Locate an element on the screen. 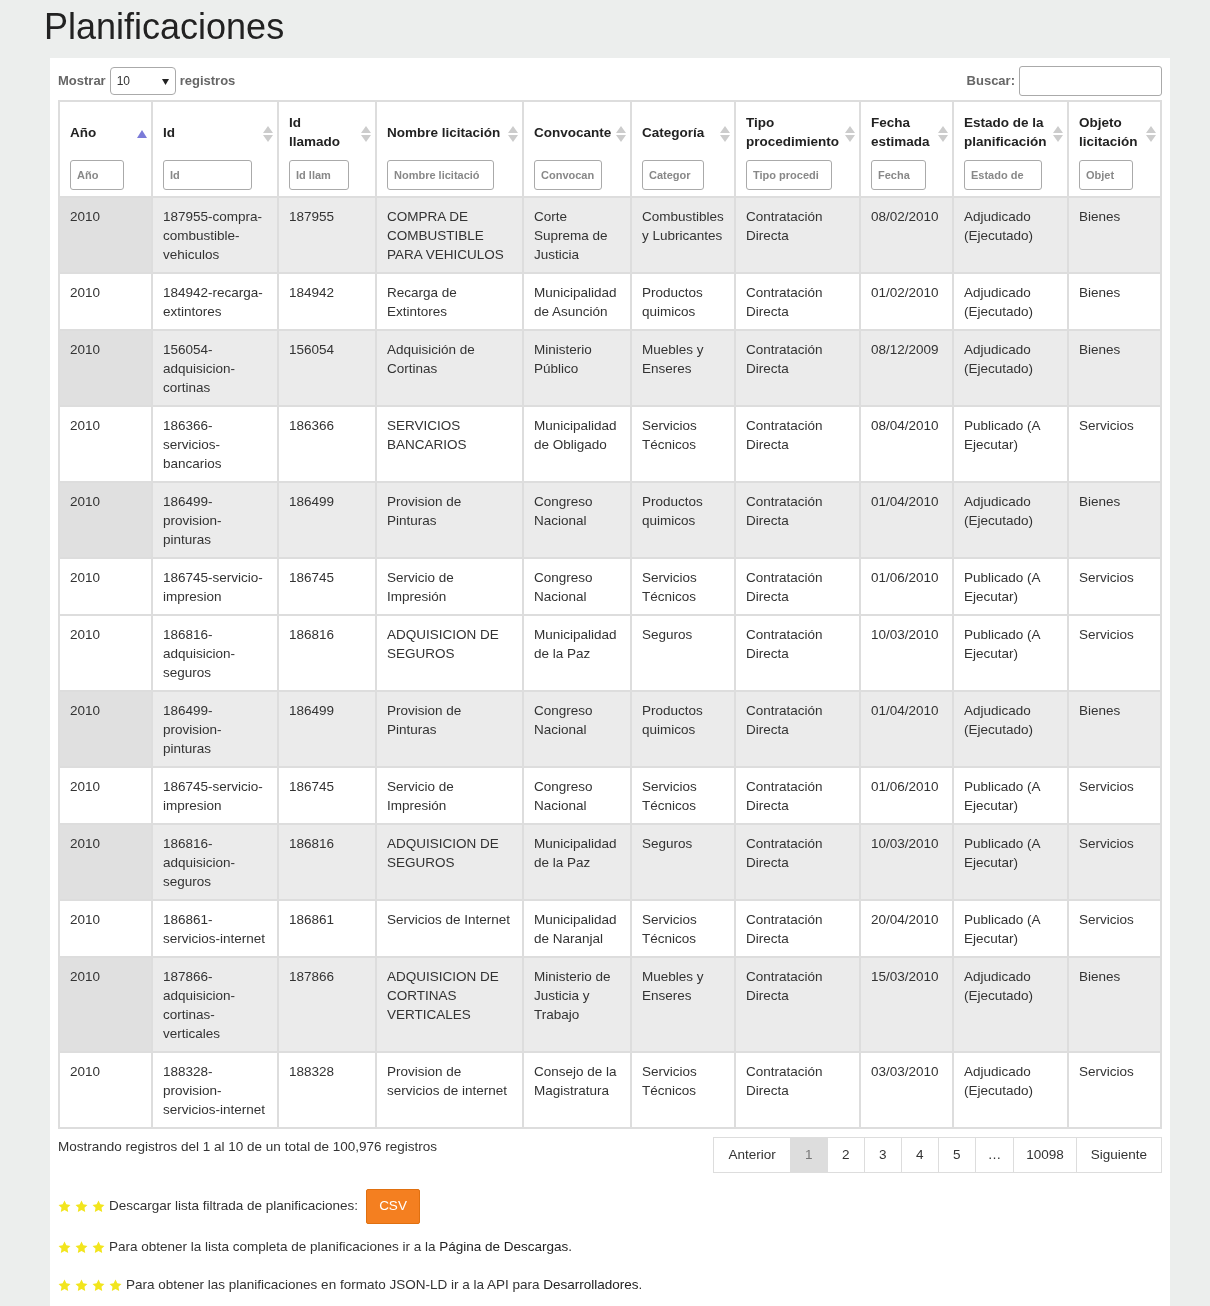  page-button: 5 is located at coordinates (956, 1155).